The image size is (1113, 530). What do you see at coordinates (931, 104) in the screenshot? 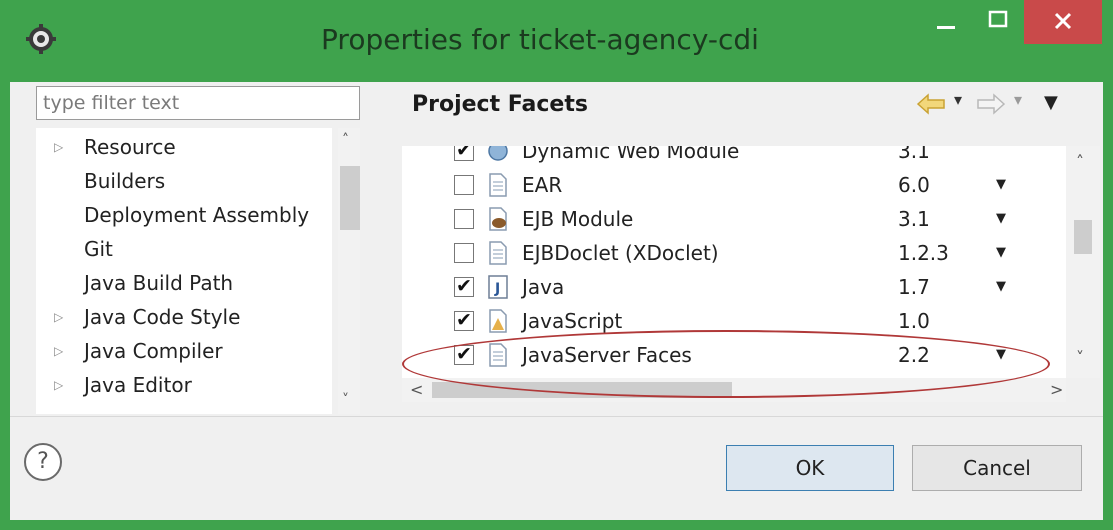
I see `back-arrow-icon` at bounding box center [931, 104].